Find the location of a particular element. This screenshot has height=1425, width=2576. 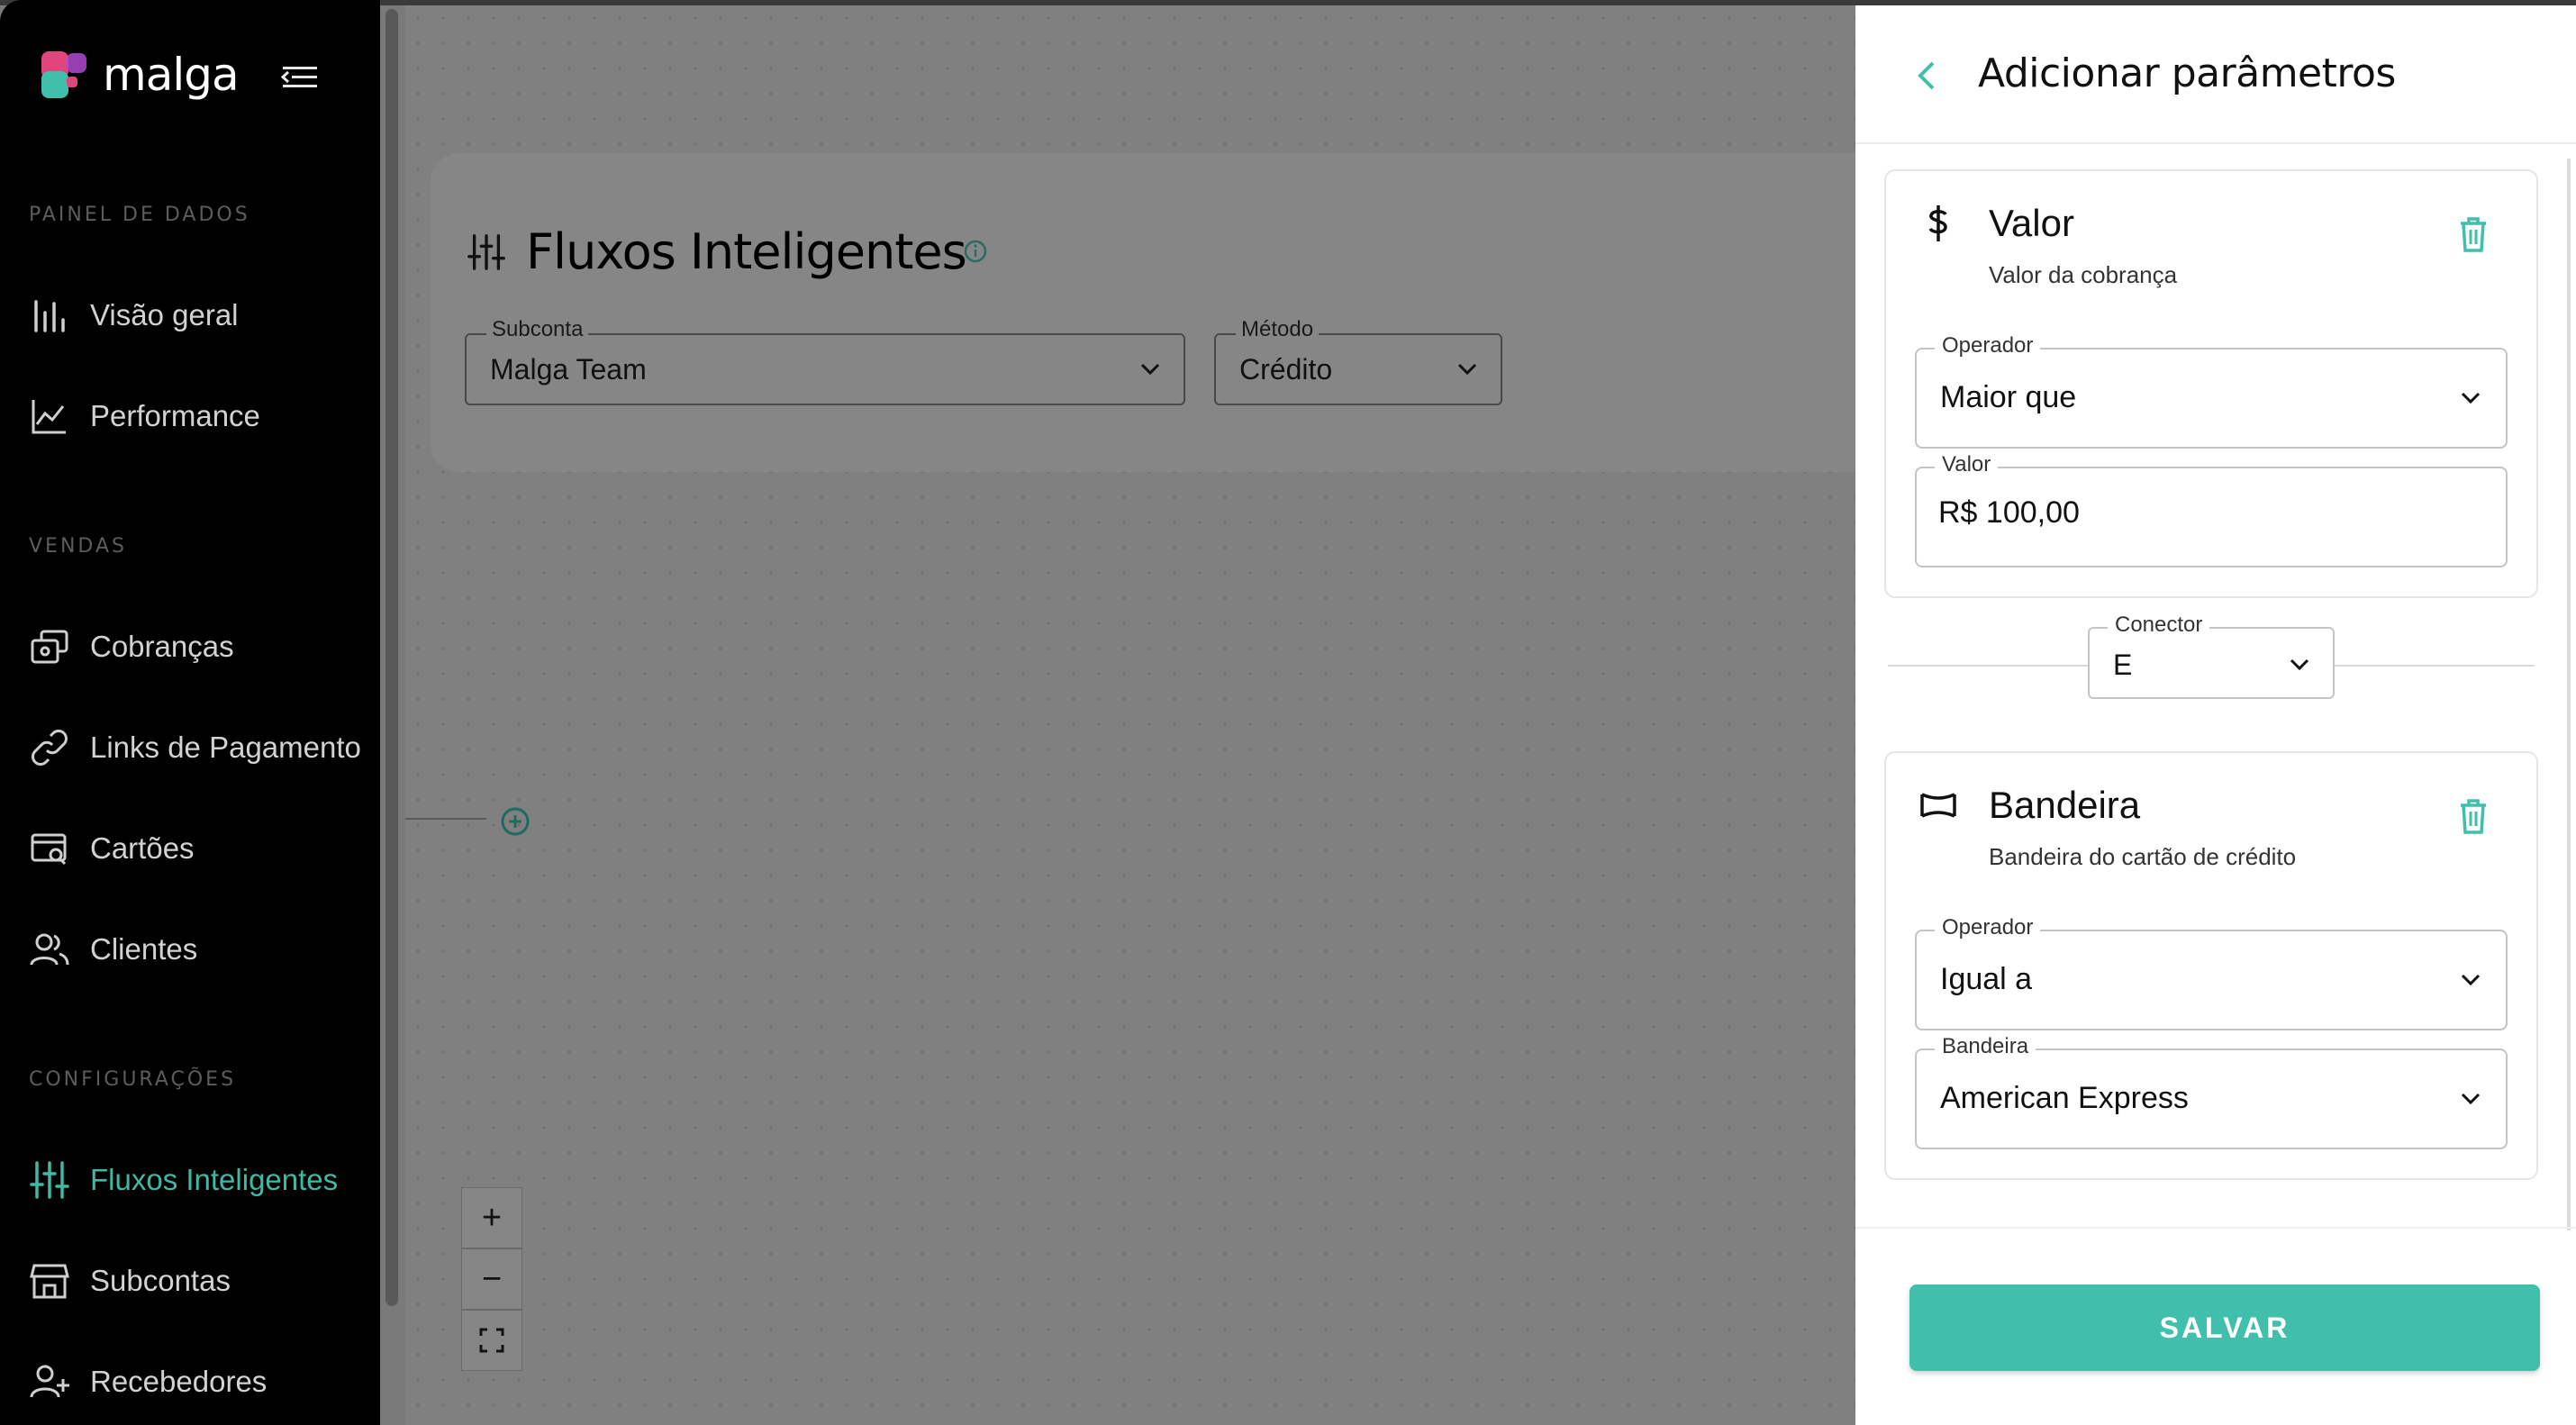

sidebar-item-label: Cobranças is located at coordinates (162, 646).